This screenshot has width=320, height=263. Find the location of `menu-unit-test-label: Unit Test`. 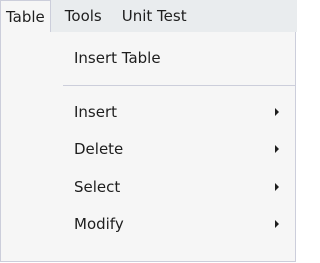

menu-unit-test-label: Unit Test is located at coordinates (154, 16).